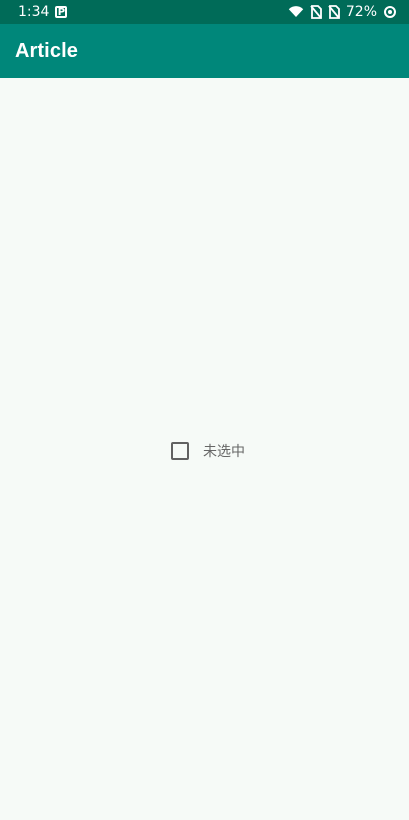 The image size is (409, 820). What do you see at coordinates (204, 12) in the screenshot?
I see `status-bar: 1:34 P 72%` at bounding box center [204, 12].